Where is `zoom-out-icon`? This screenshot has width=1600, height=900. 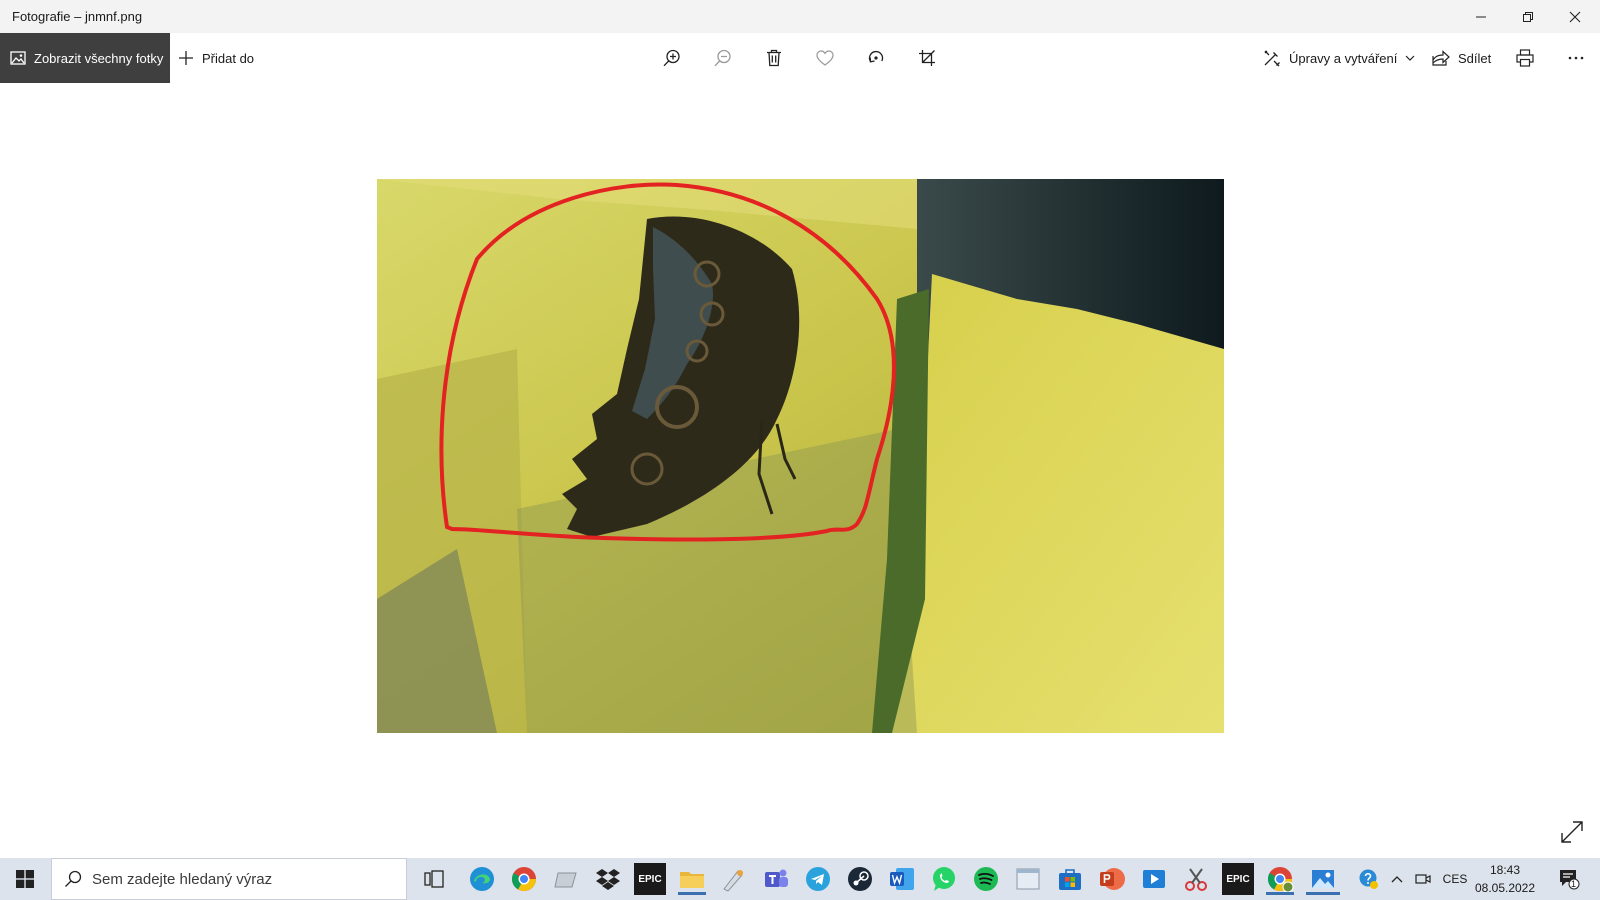 zoom-out-icon is located at coordinates (722, 58).